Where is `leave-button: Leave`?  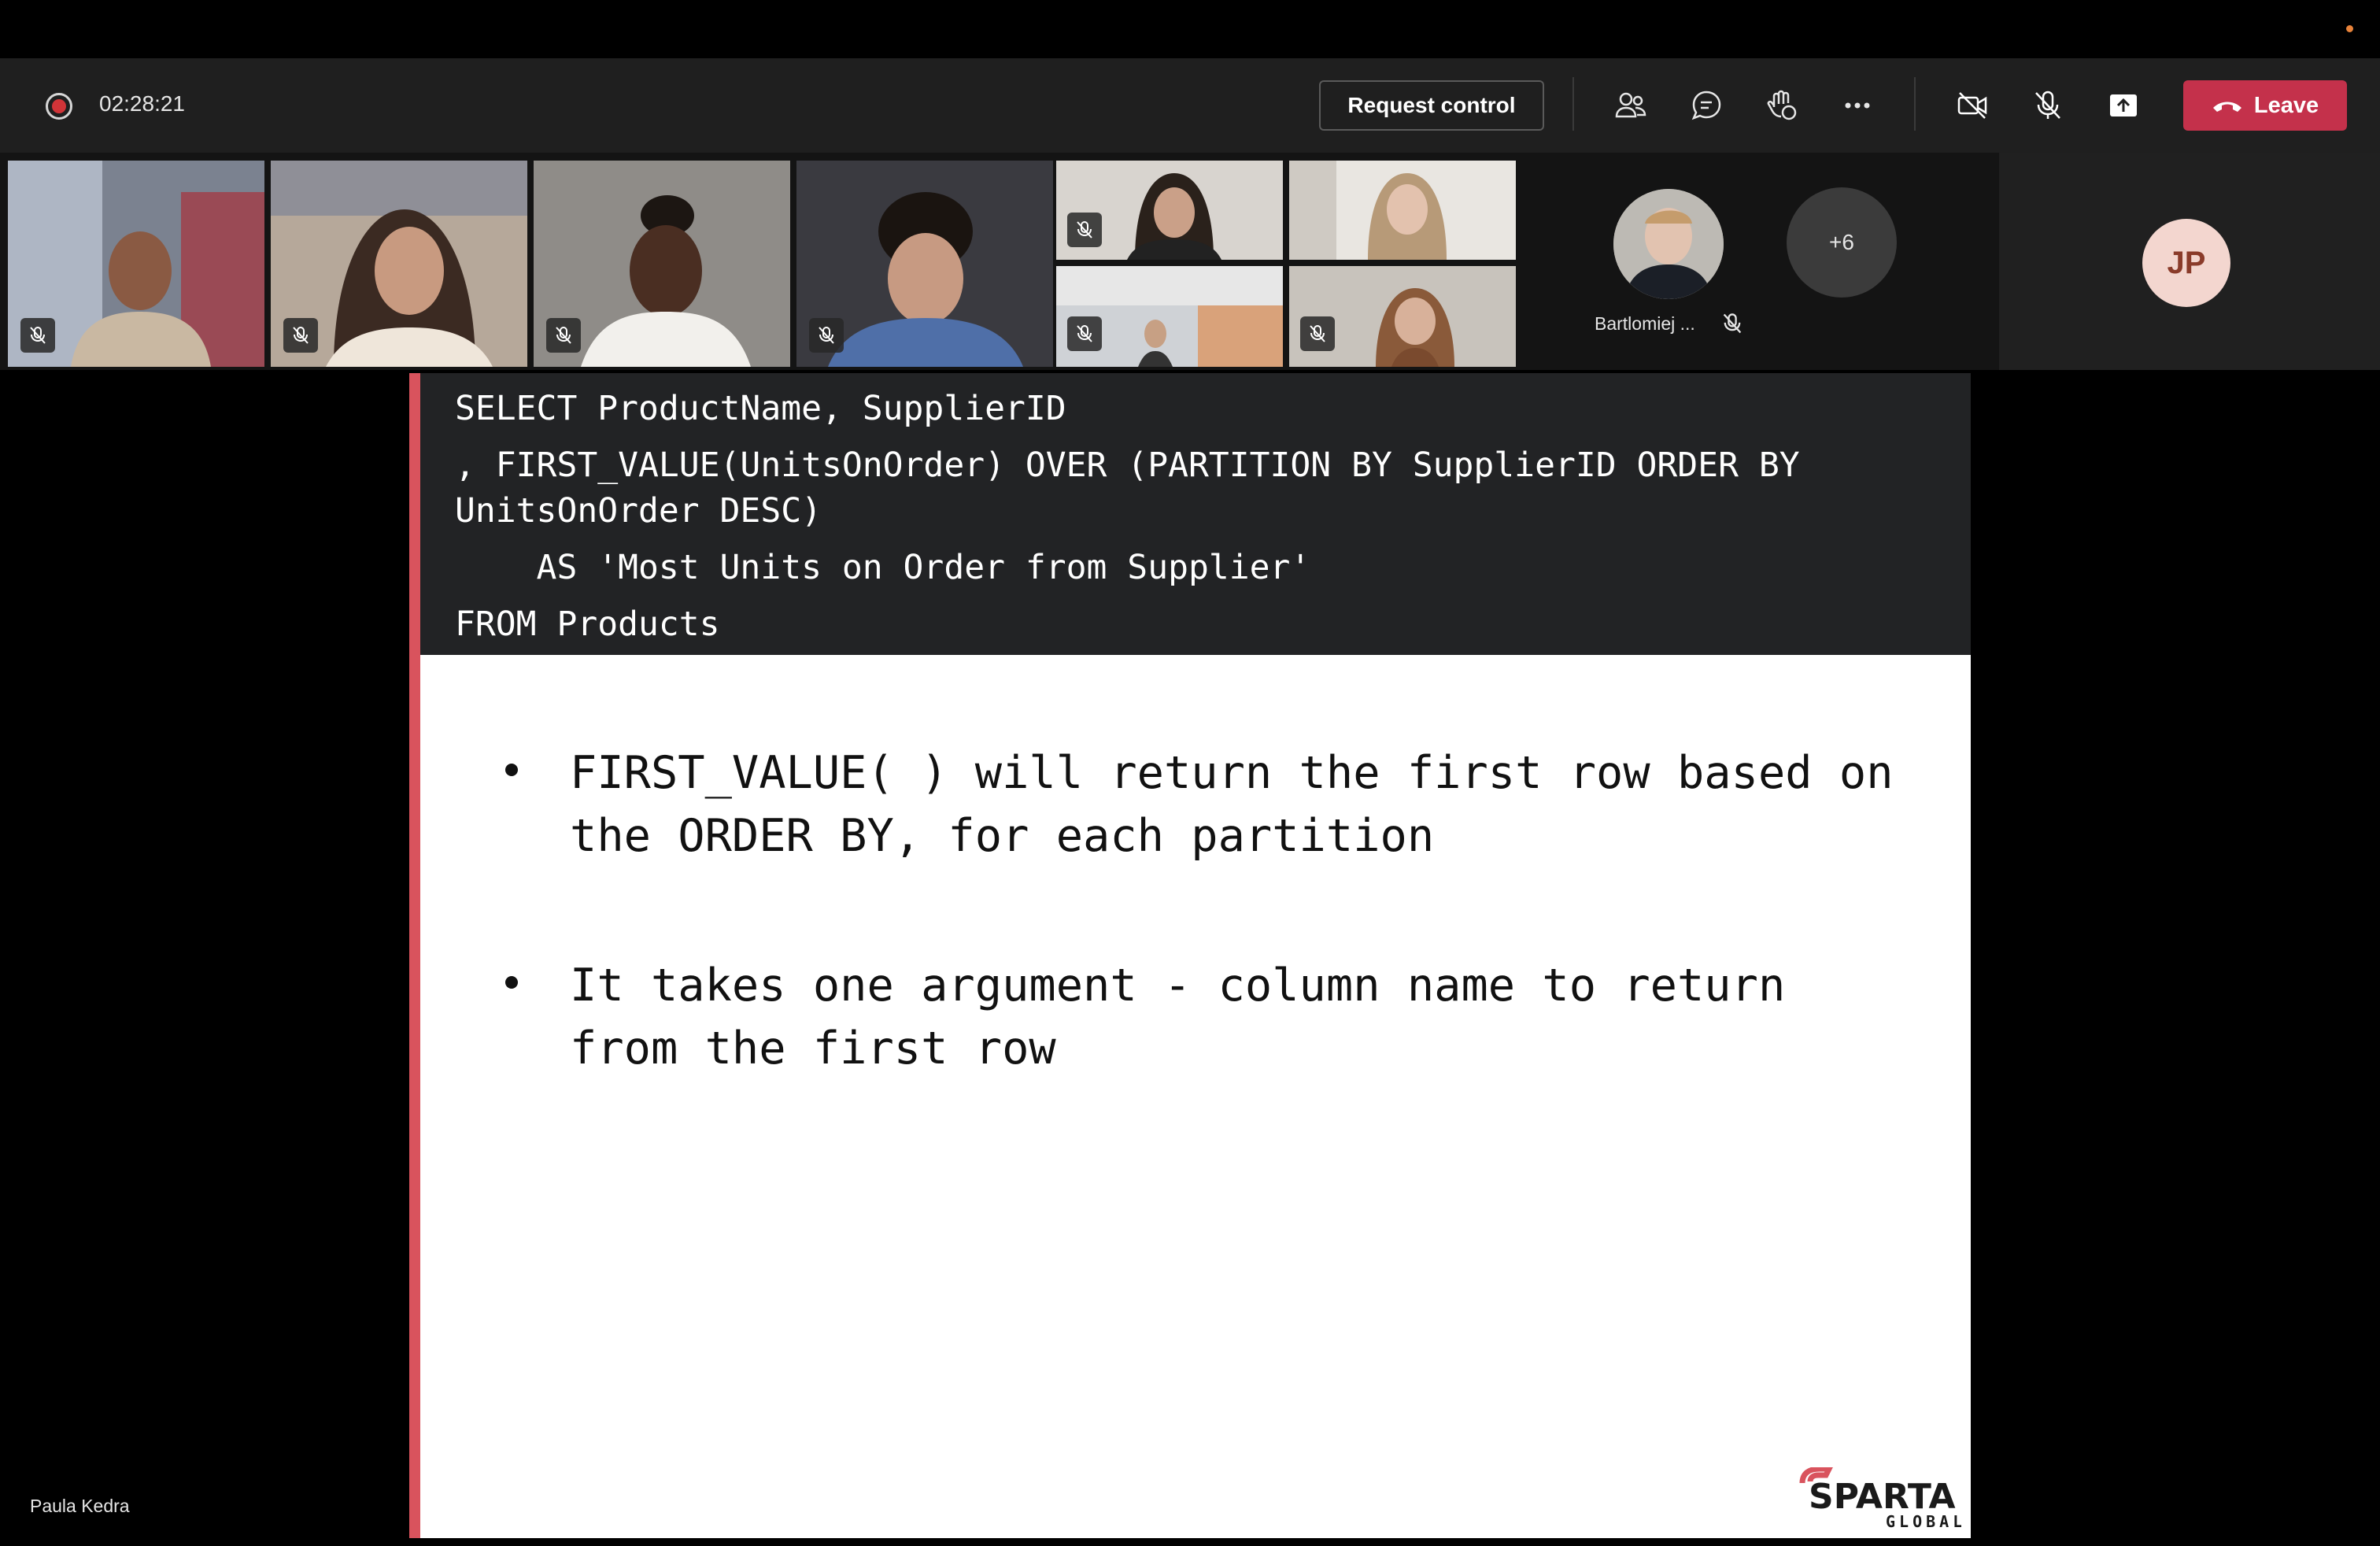
leave-button: Leave is located at coordinates (2265, 105).